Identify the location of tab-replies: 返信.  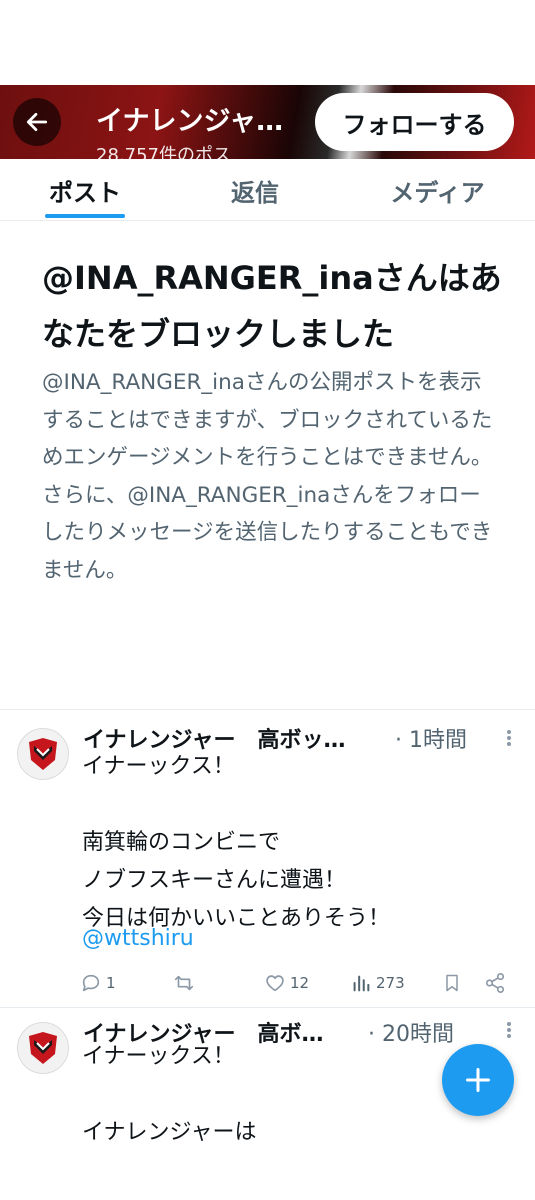
(255, 190).